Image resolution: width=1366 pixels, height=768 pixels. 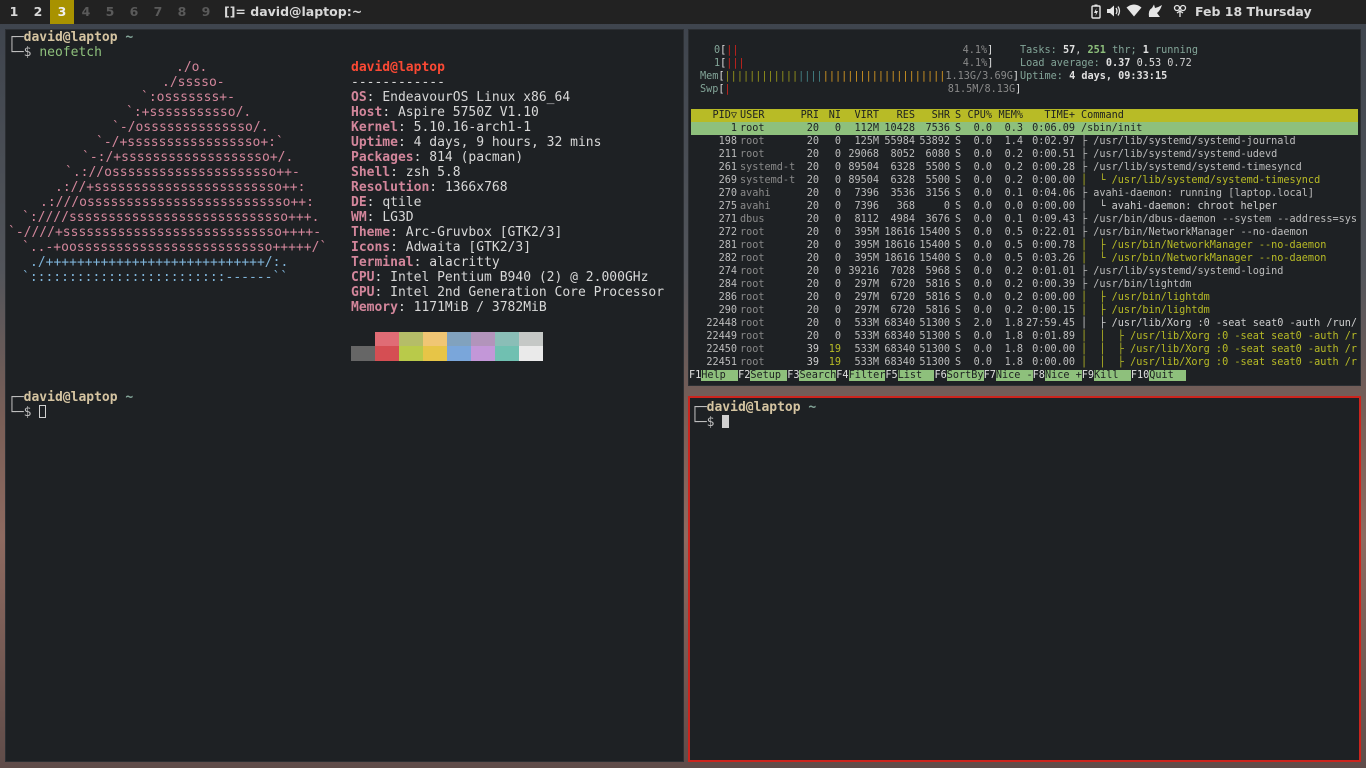 What do you see at coordinates (1109, 50) in the screenshot?
I see `tasks-summary: Tasks: 57, 251 thr; 1 running` at bounding box center [1109, 50].